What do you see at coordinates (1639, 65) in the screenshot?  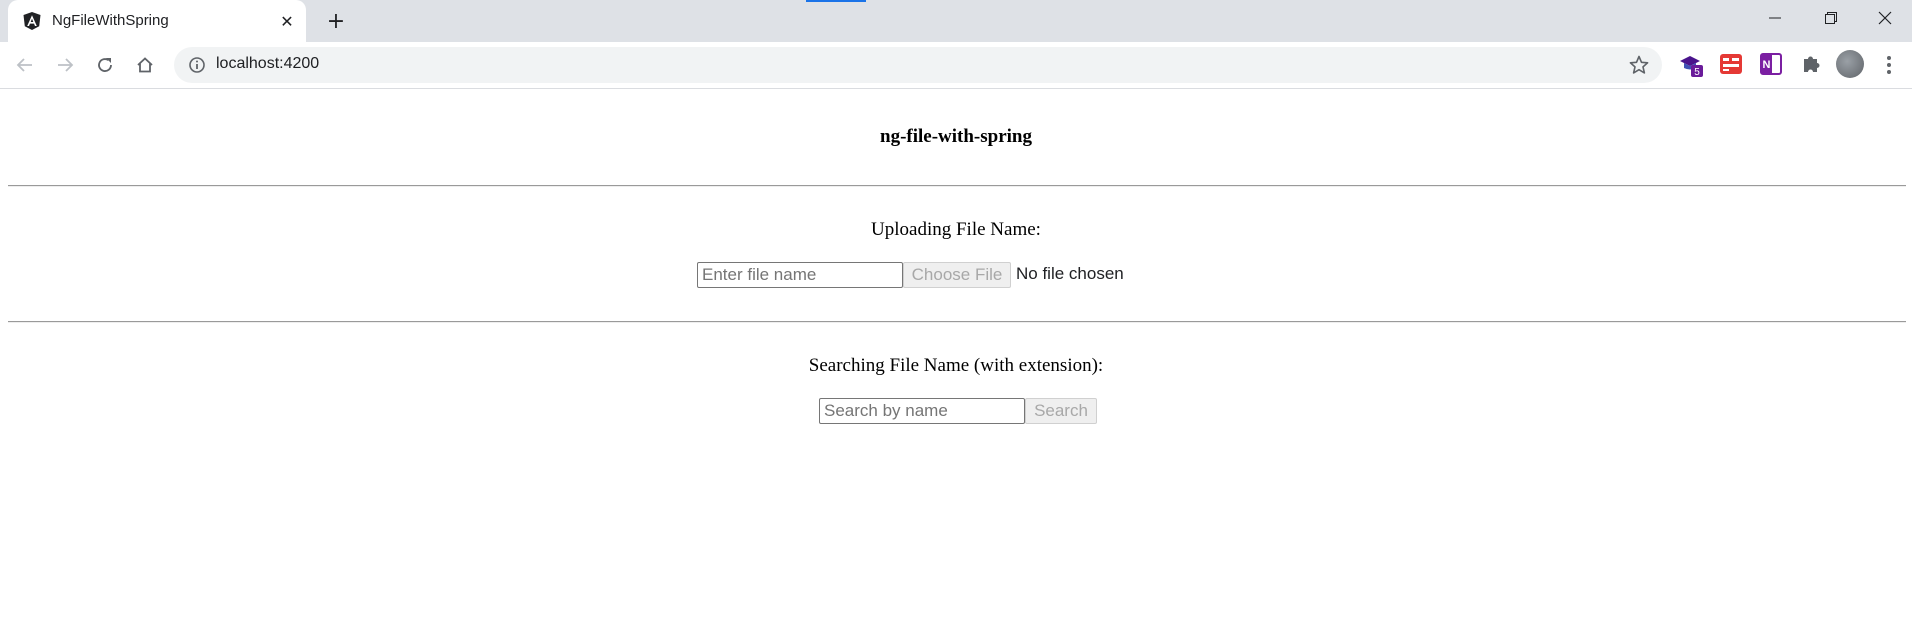 I see `bookmark-star-icon` at bounding box center [1639, 65].